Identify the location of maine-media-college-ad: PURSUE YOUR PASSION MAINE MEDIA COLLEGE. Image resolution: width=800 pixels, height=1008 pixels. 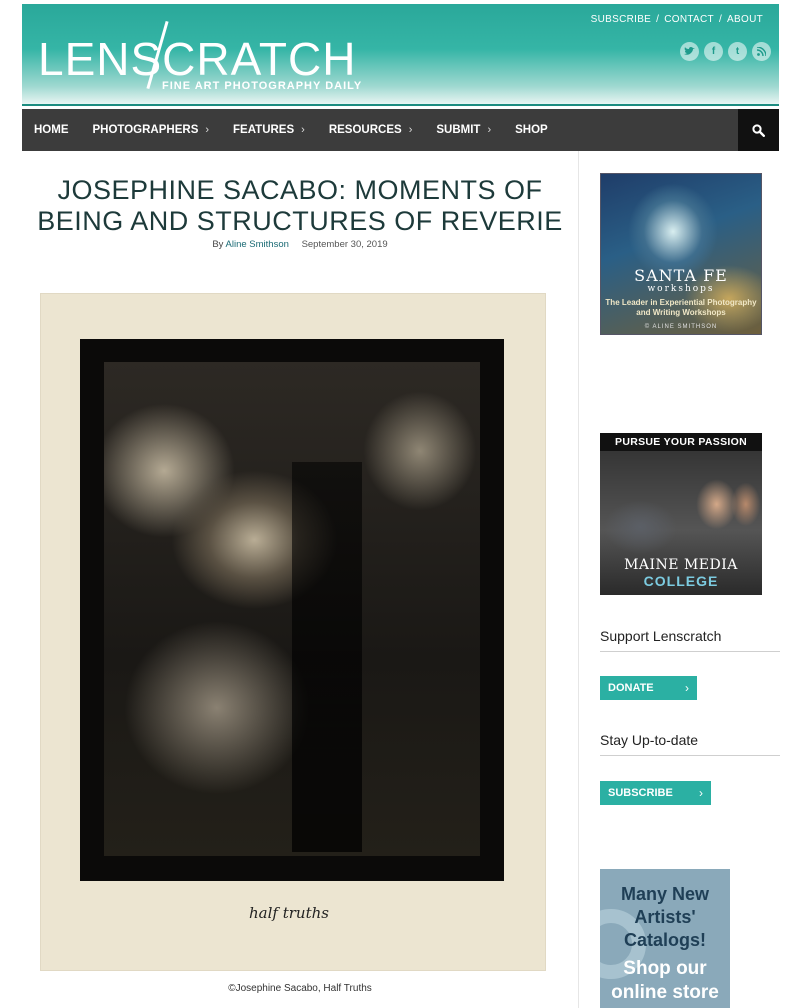
(681, 514).